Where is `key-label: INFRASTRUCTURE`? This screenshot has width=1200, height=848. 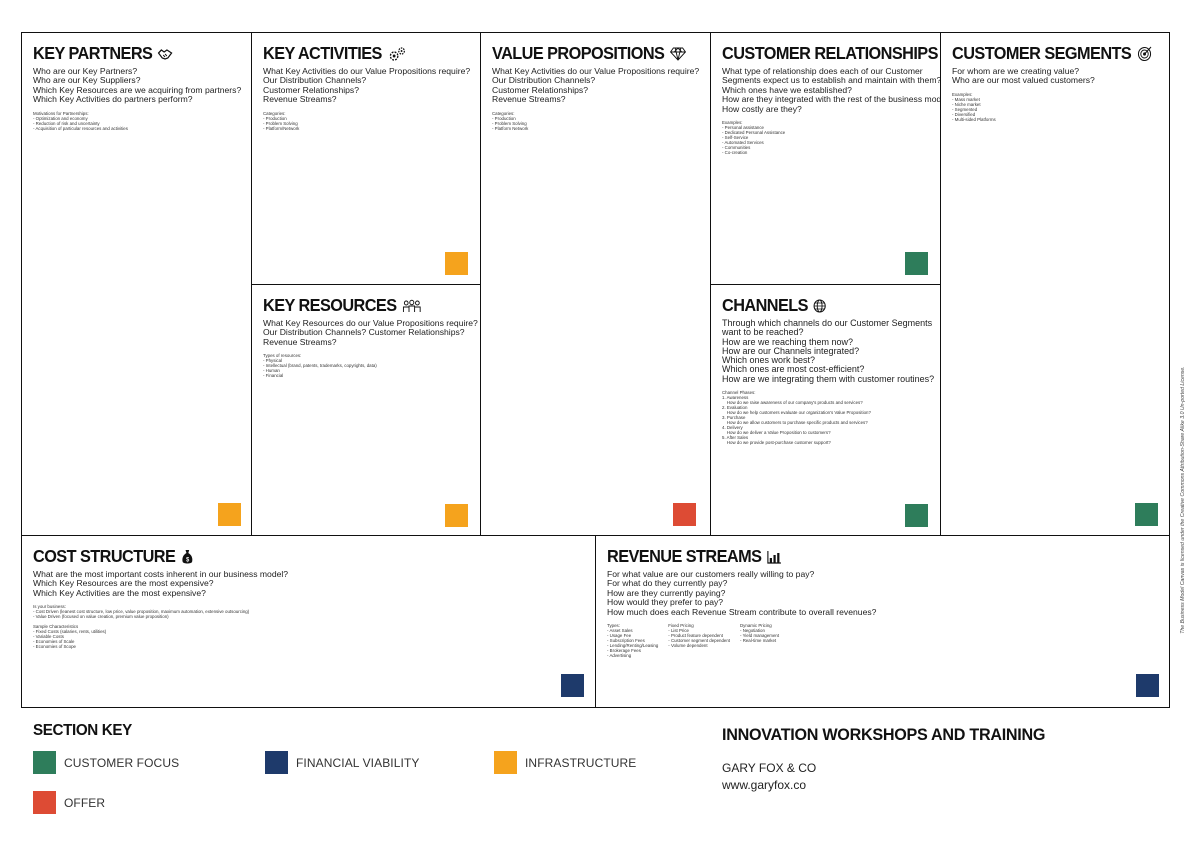
key-label: INFRASTRUCTURE is located at coordinates (581, 762).